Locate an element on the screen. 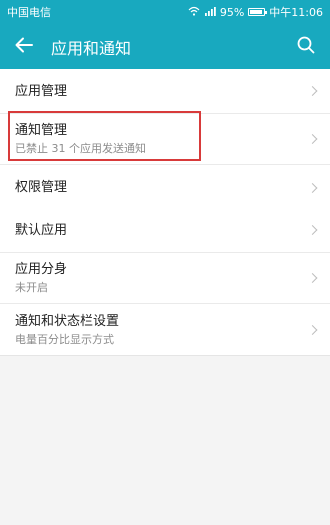 The height and width of the screenshot is (525, 330). battery-icon is located at coordinates (258, 12).